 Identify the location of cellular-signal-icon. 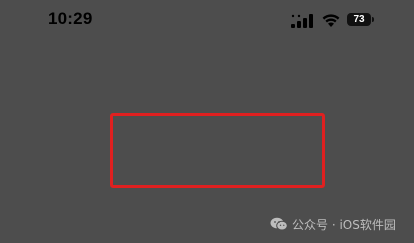
(302, 21).